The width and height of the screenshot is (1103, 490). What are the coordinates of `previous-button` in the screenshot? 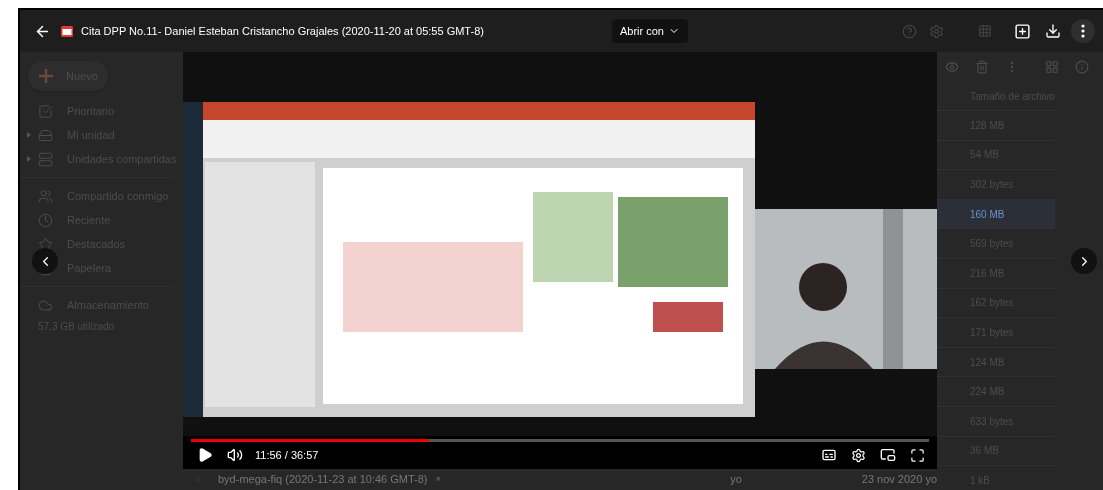 It's located at (45, 261).